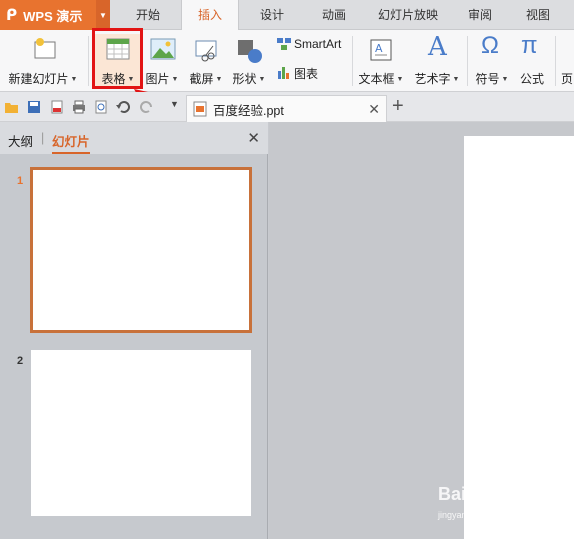  What do you see at coordinates (529, 45) in the screenshot?
I see `pi-icon: π` at bounding box center [529, 45].